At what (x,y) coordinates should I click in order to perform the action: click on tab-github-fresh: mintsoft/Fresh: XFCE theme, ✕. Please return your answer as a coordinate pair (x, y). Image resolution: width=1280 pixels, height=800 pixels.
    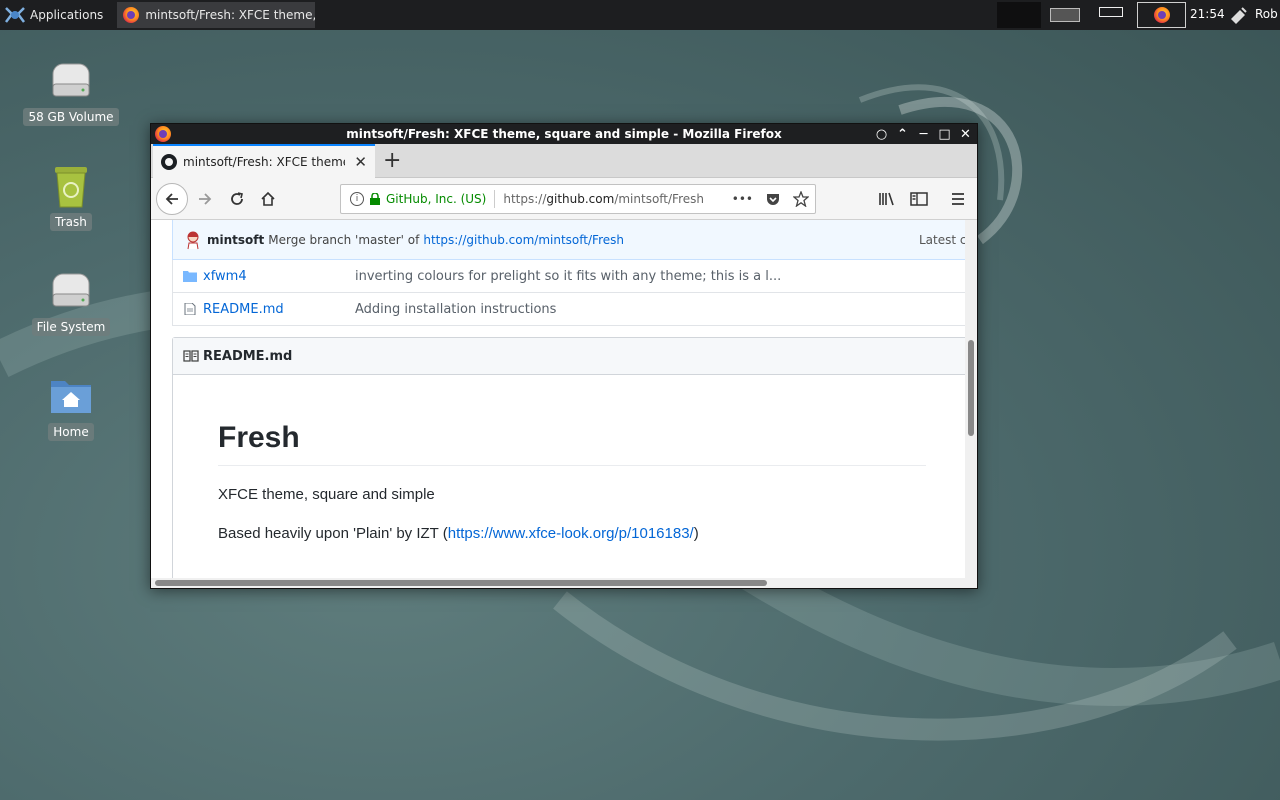
    Looking at the image, I should click on (264, 161).